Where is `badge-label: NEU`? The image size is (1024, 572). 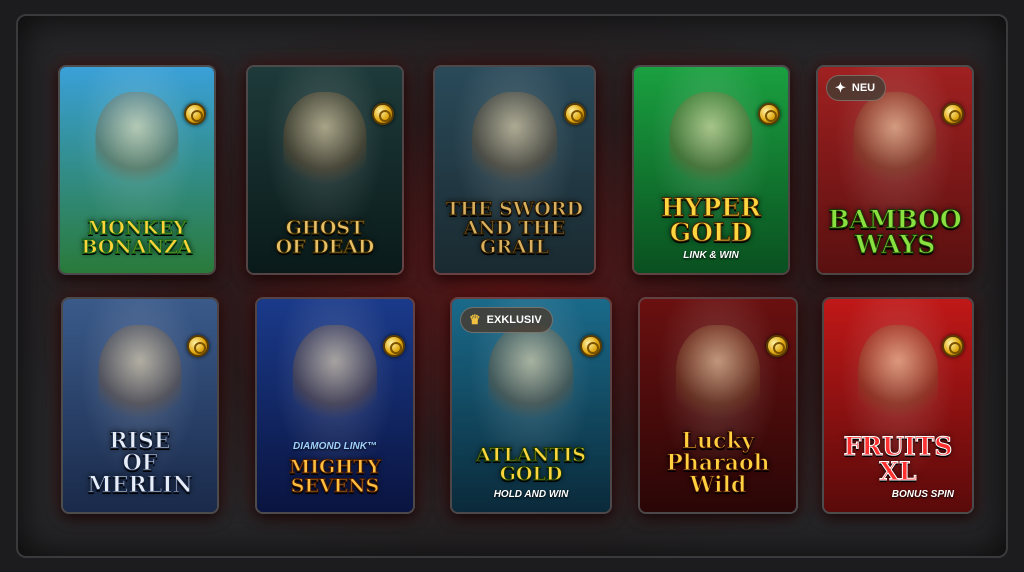
badge-label: NEU is located at coordinates (863, 88).